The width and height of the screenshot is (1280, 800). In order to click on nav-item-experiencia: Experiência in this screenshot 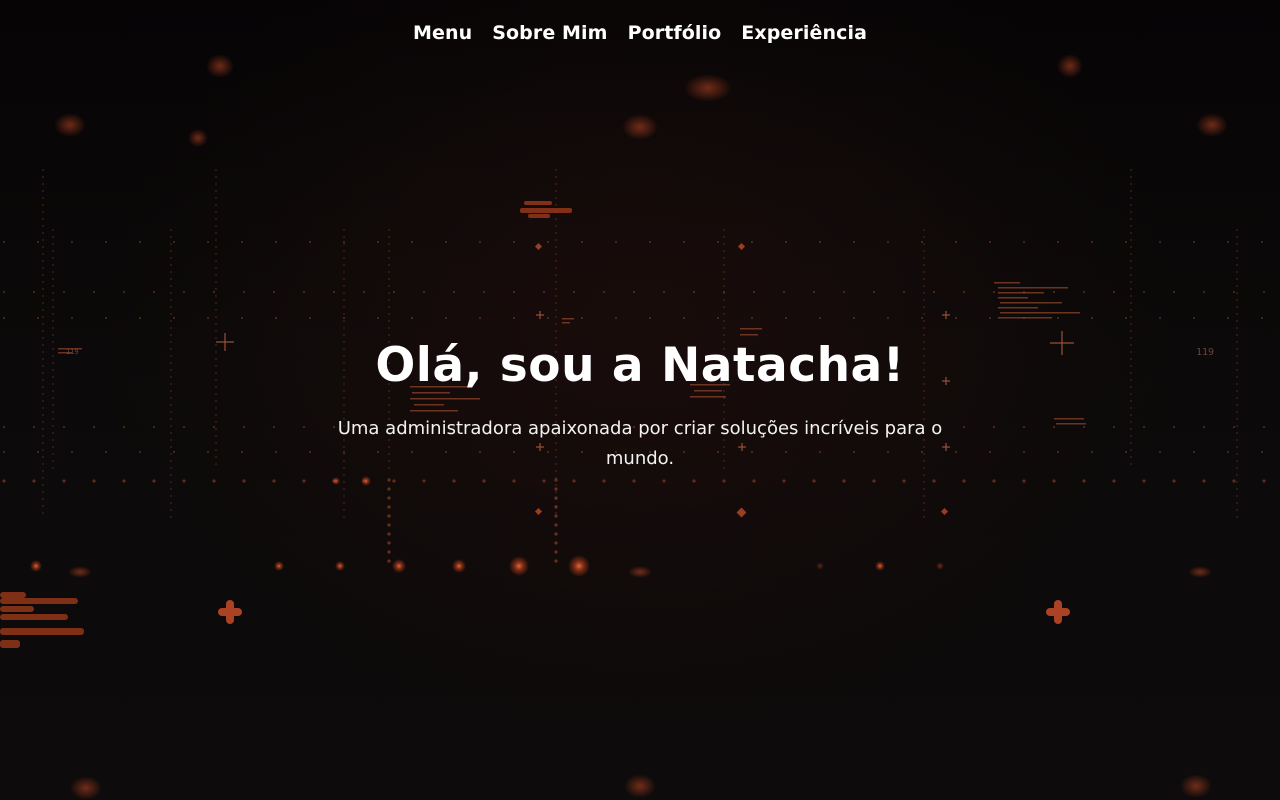, I will do `click(804, 33)`.